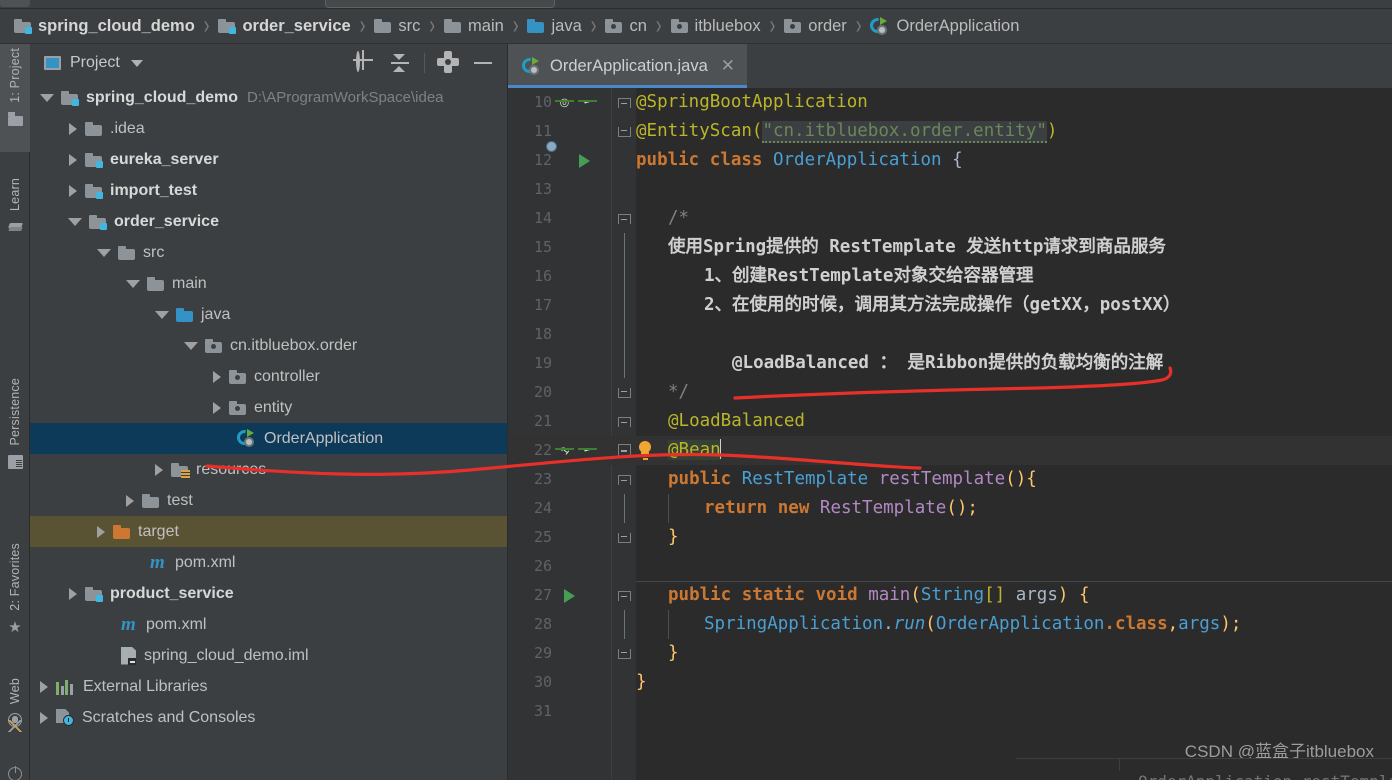 Image resolution: width=1392 pixels, height=780 pixels. Describe the element at coordinates (268, 190) in the screenshot. I see `tree-row: import_test` at that location.